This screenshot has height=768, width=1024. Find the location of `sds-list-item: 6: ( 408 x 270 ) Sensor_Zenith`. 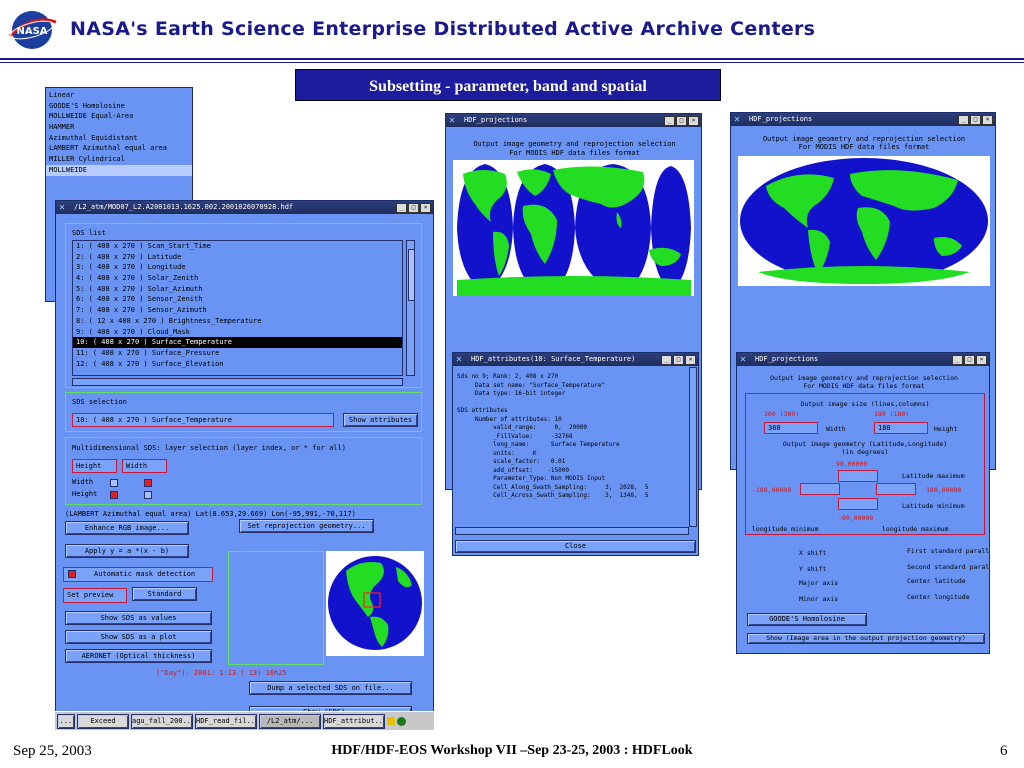

sds-list-item: 6: ( 408 x 270 ) Sensor_Zenith is located at coordinates (237, 299).